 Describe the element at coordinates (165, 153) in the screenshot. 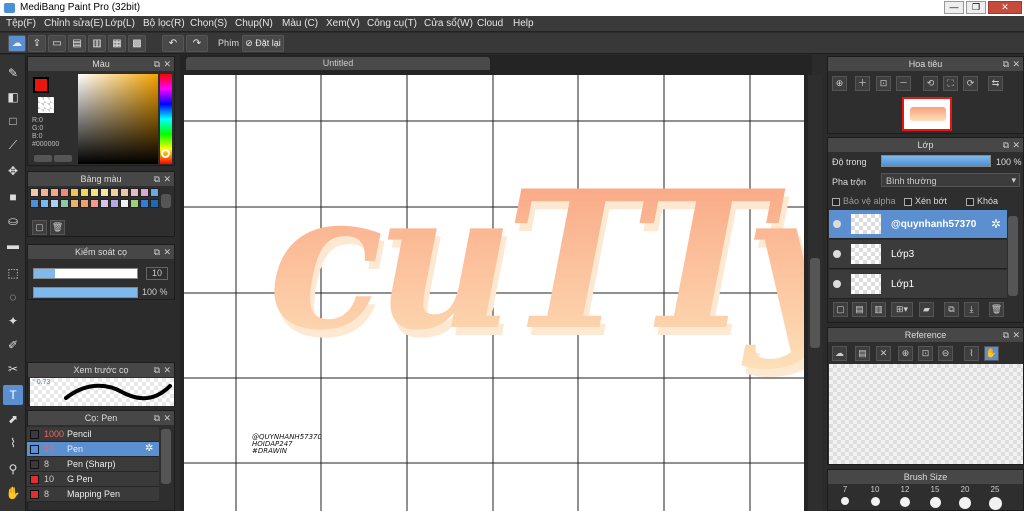

I see `hue-handle` at that location.